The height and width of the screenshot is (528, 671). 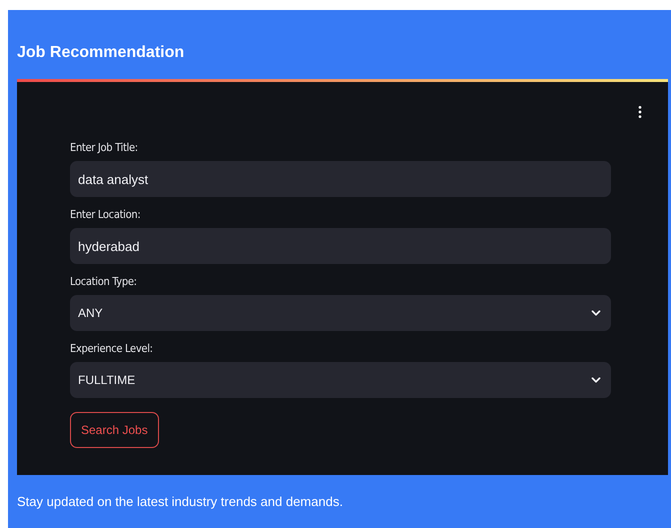 I want to click on page-title: Job Recommendation, so click(x=101, y=53).